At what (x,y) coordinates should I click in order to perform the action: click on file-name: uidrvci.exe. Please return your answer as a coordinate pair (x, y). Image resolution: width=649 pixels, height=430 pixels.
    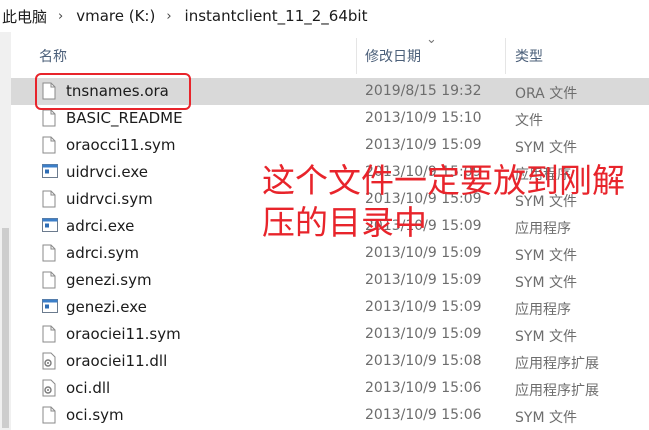
    Looking at the image, I should click on (107, 172).